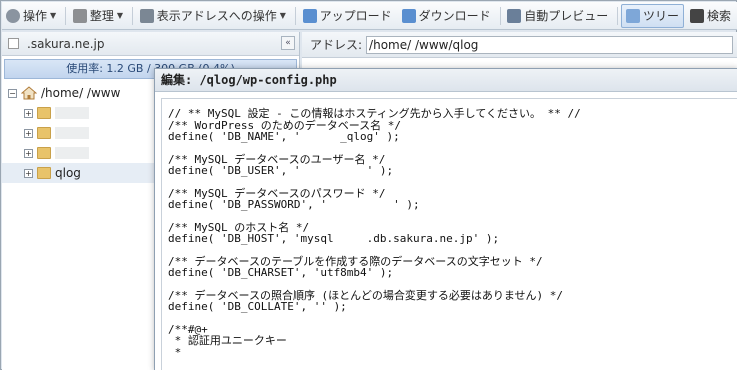 This screenshot has width=737, height=370. What do you see at coordinates (101, 16) in the screenshot?
I see `organize-label: 整理` at bounding box center [101, 16].